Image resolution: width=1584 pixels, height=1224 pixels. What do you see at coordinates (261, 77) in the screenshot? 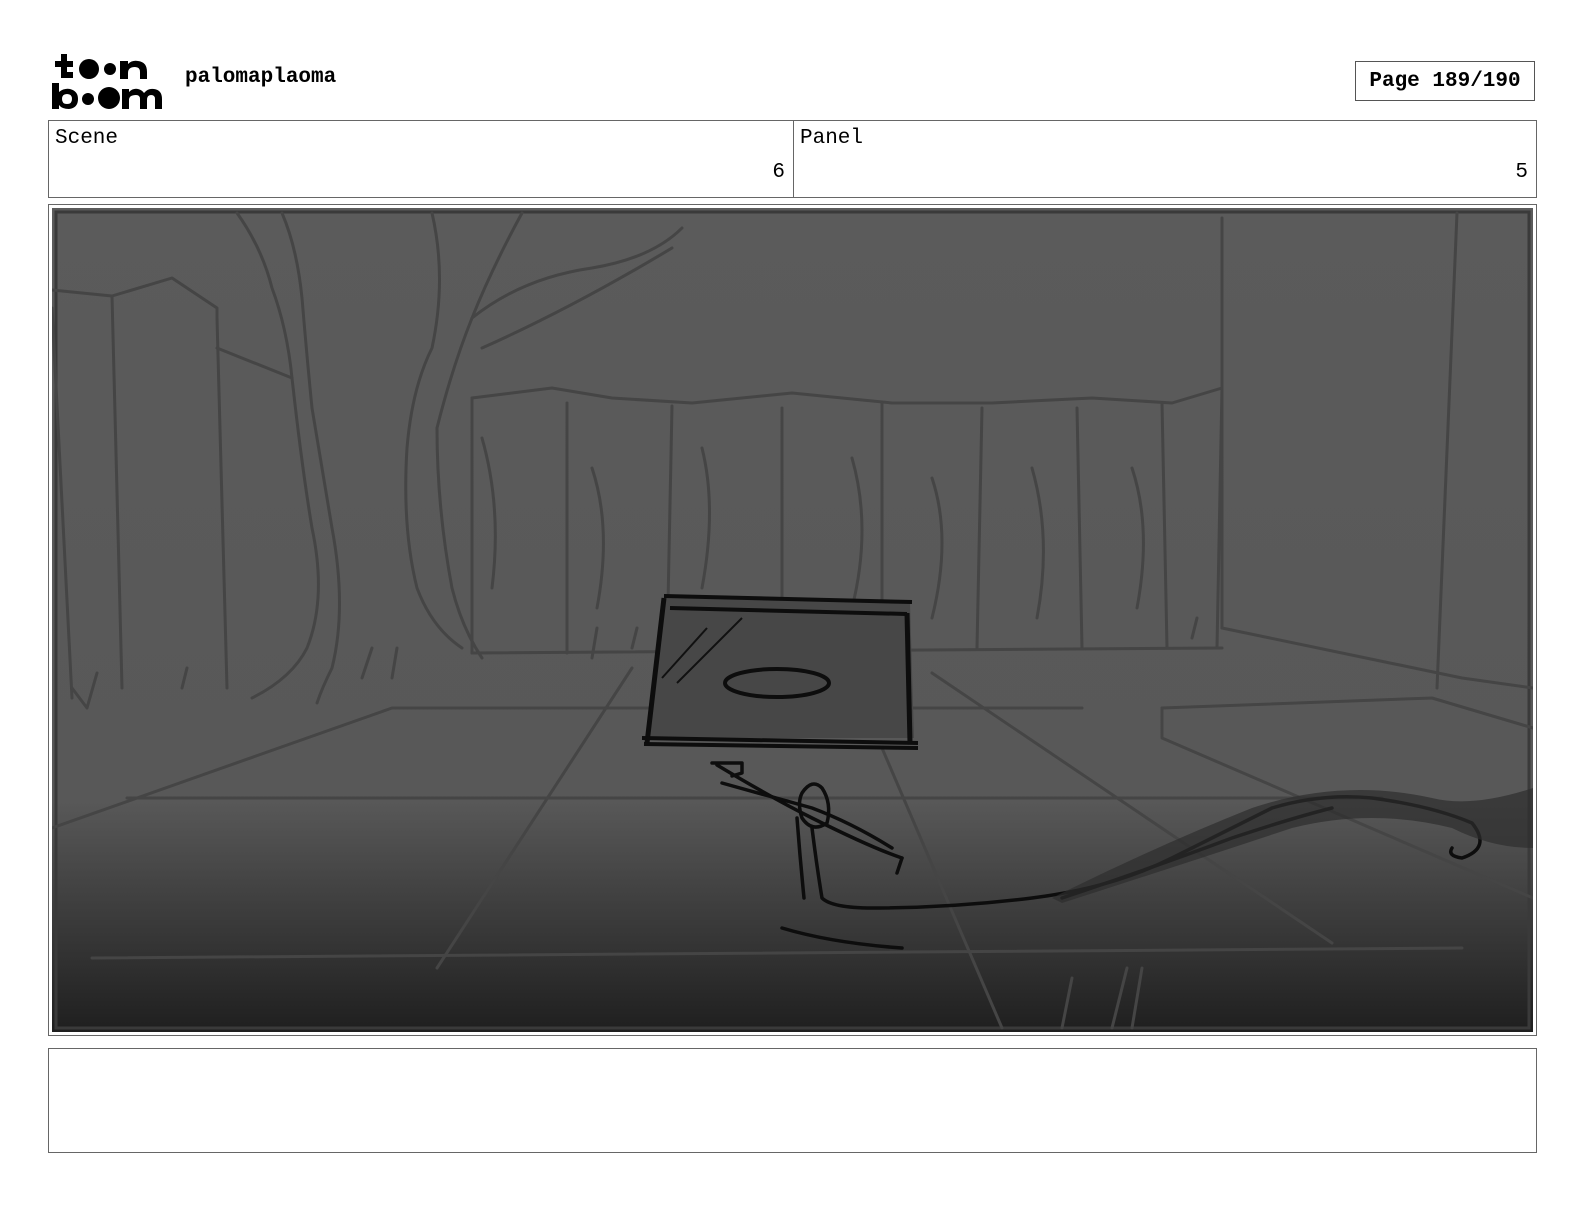
I see `project-name: palomaplaoma` at bounding box center [261, 77].